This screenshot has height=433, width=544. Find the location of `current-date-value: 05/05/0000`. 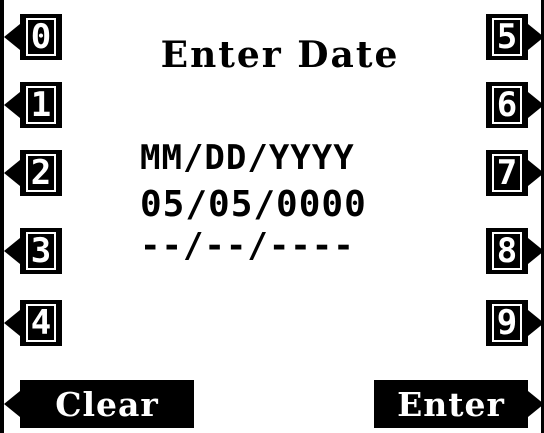

current-date-value: 05/05/0000 is located at coordinates (253, 204).